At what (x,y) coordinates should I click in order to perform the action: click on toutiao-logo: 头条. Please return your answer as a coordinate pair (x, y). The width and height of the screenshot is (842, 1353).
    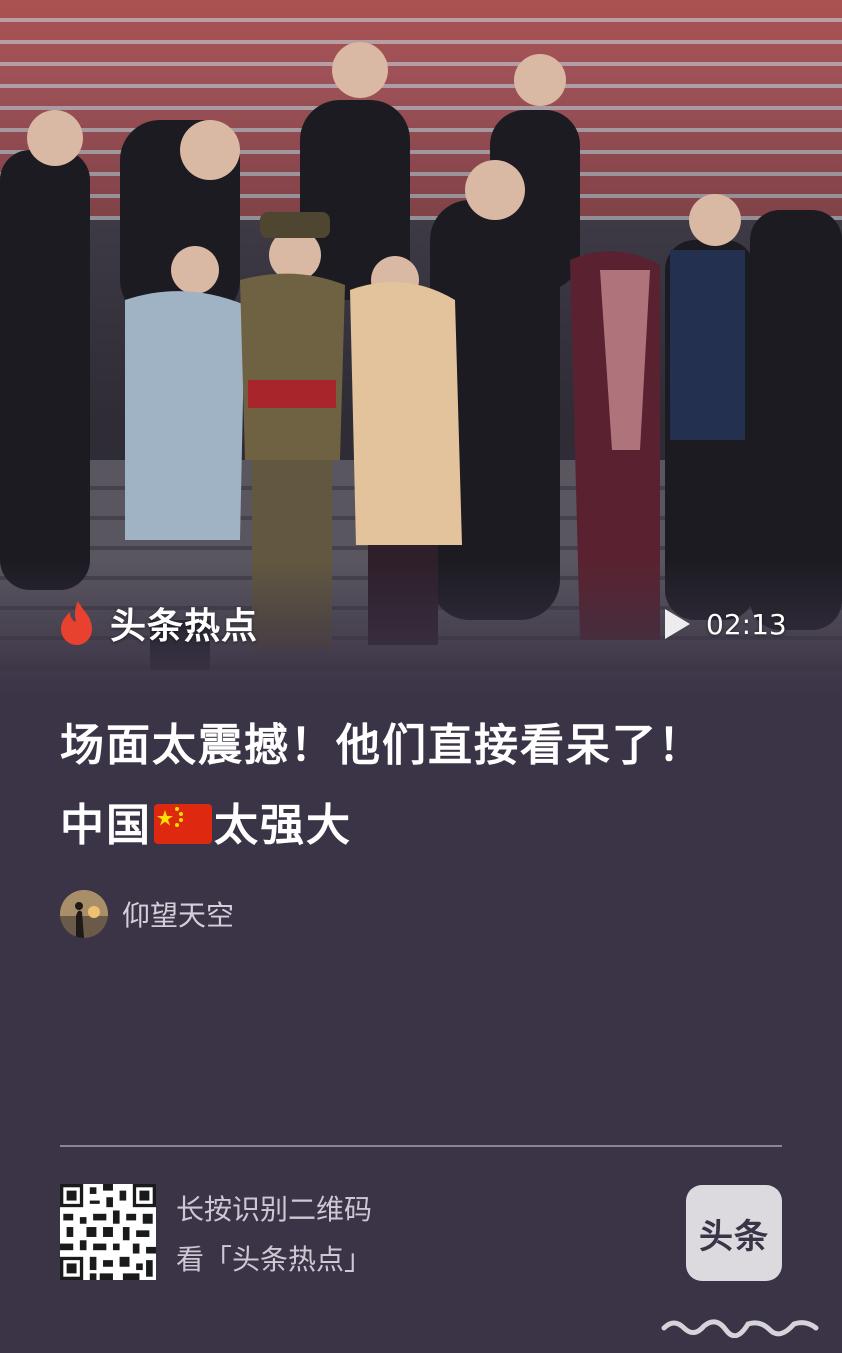
    Looking at the image, I should click on (734, 1233).